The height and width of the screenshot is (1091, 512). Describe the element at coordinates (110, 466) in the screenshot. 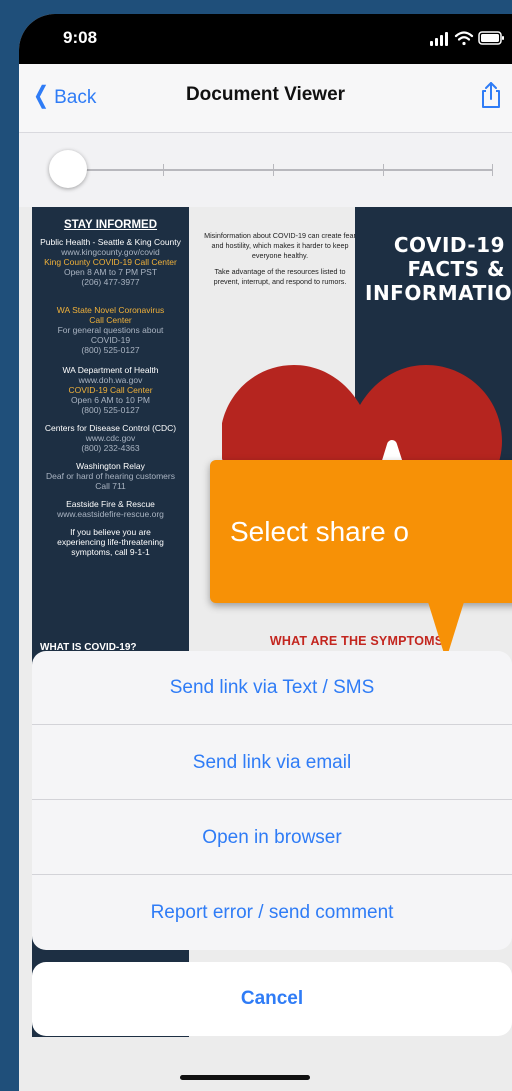

I see `contact-line: Washington Relay` at that location.